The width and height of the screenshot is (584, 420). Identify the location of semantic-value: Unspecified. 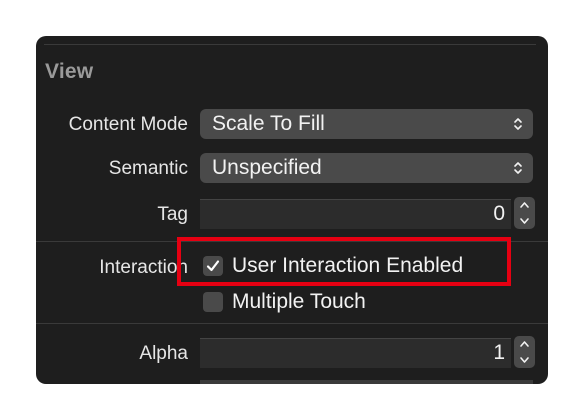
(267, 167).